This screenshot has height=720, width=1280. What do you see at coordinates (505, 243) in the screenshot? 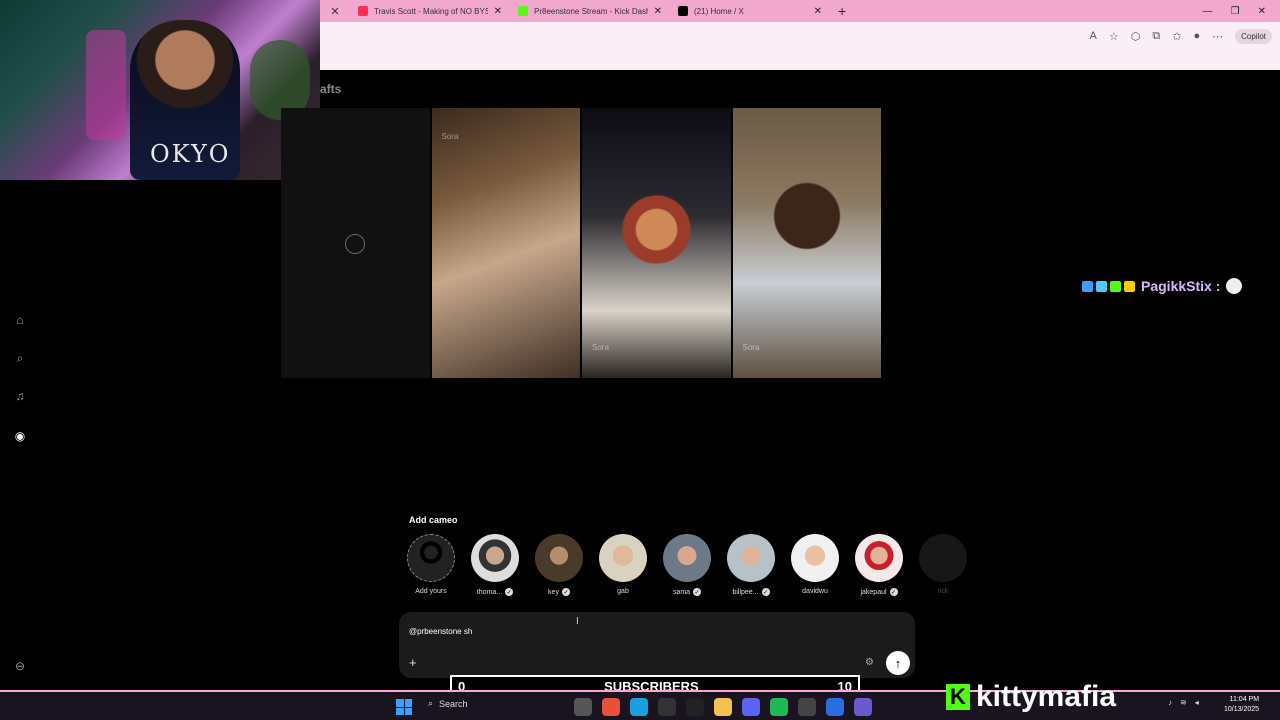
I see `draft-video-1: Sora` at bounding box center [505, 243].